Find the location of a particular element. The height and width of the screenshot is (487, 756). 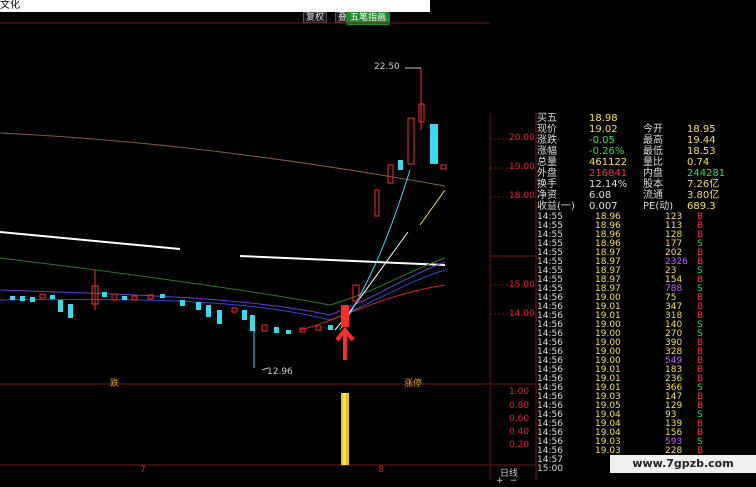

quote-k2: 今开 is located at coordinates (653, 129).